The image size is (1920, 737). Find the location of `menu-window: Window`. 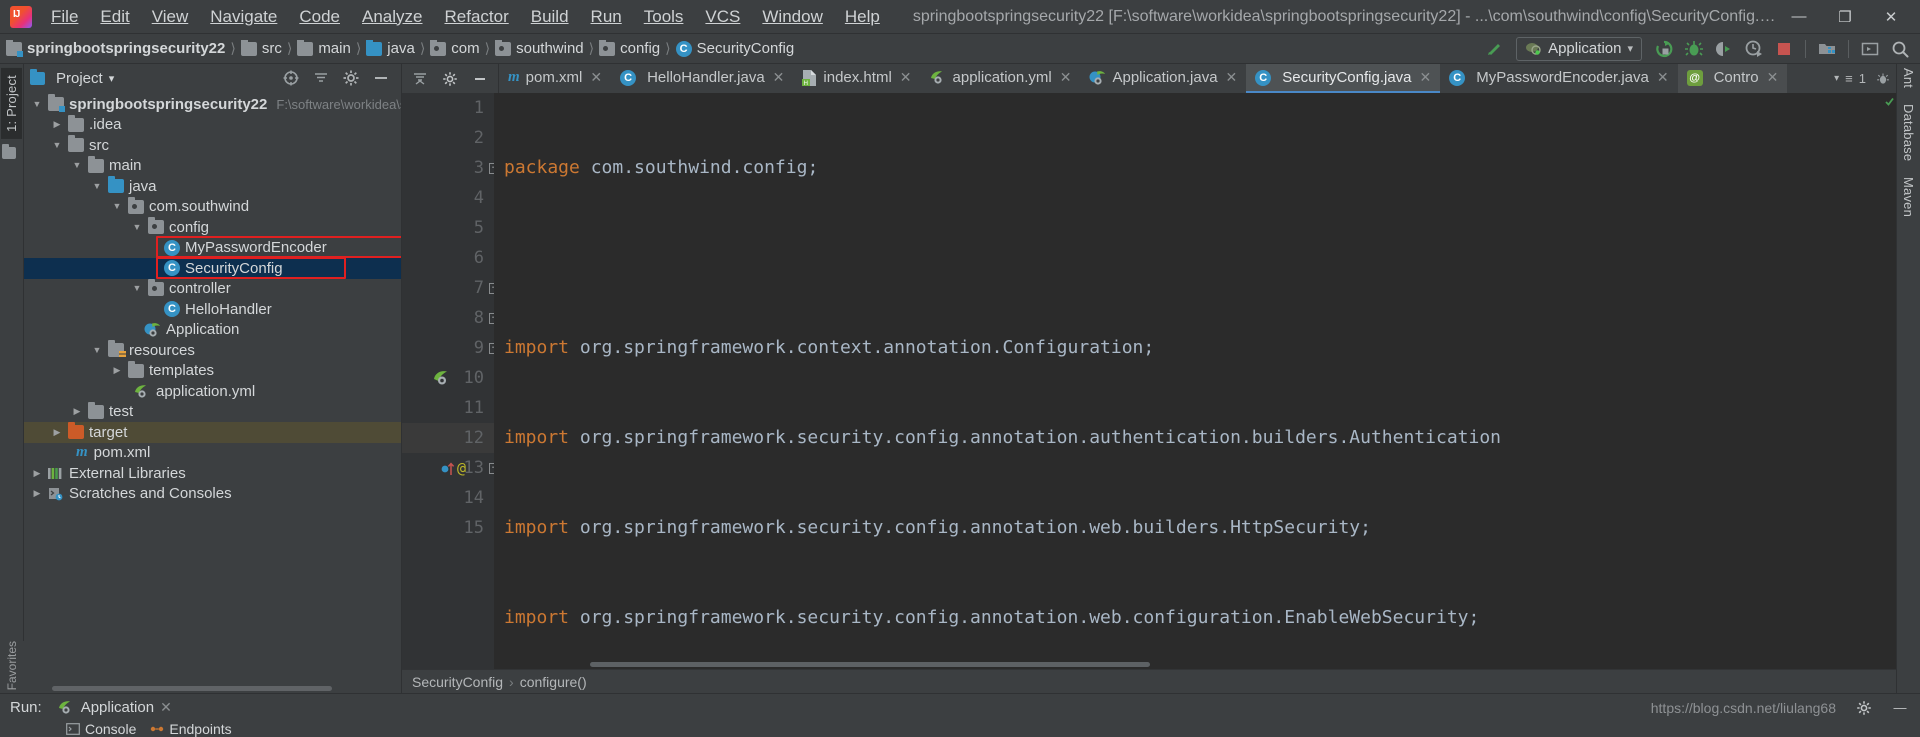

menu-window: Window is located at coordinates (792, 17).